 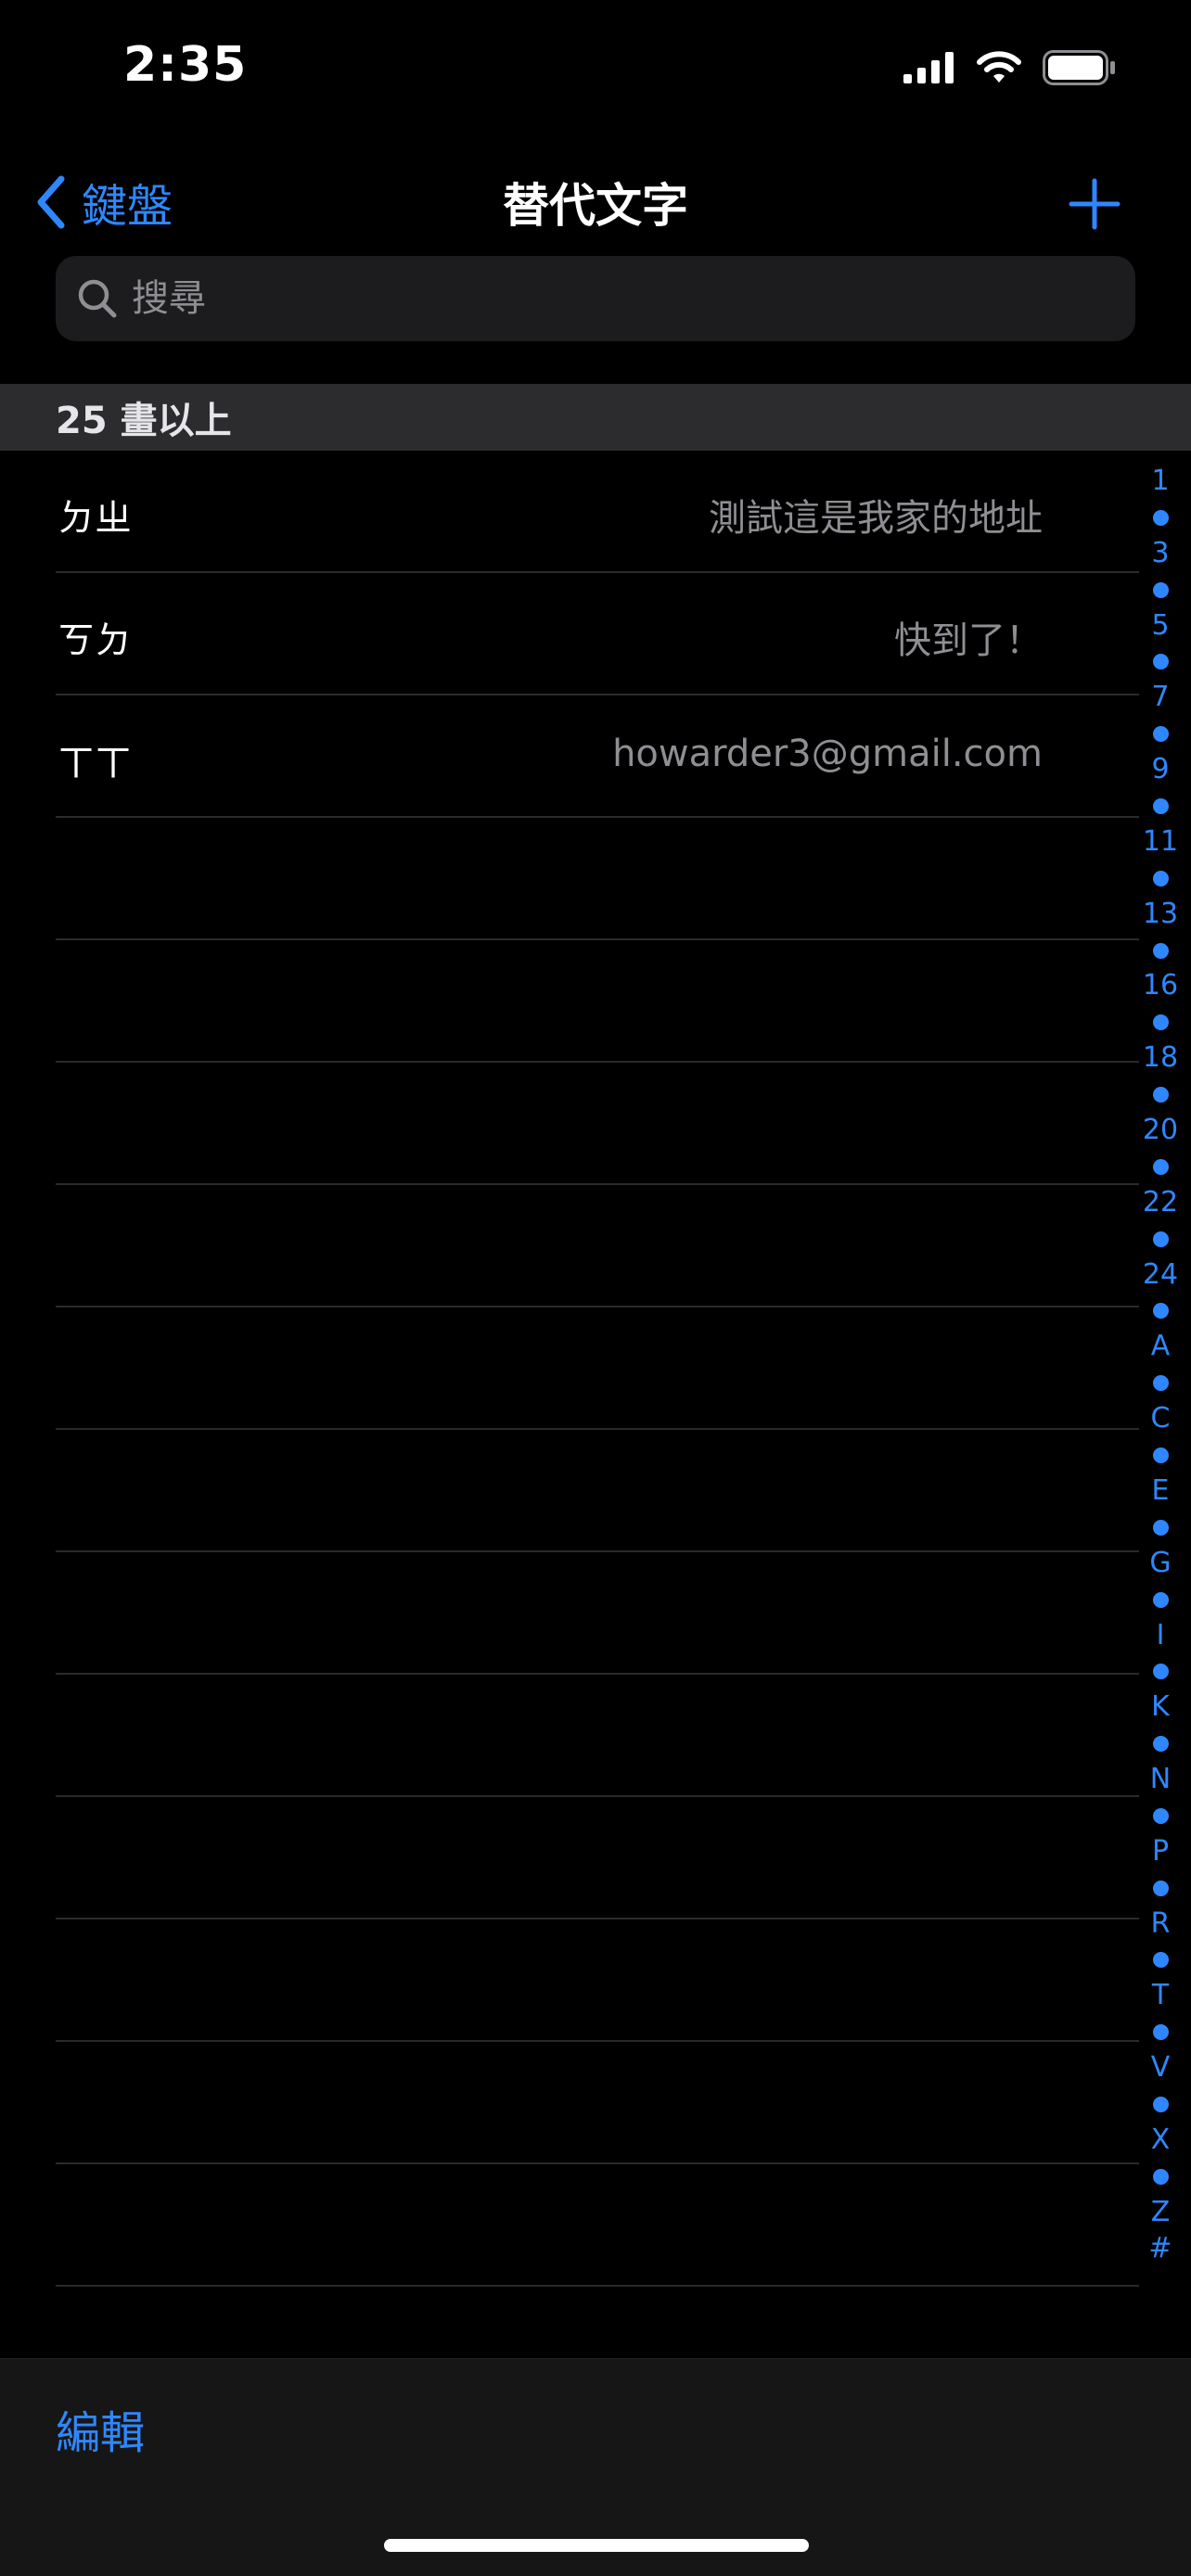 I want to click on index-item: 5, so click(x=1160, y=626).